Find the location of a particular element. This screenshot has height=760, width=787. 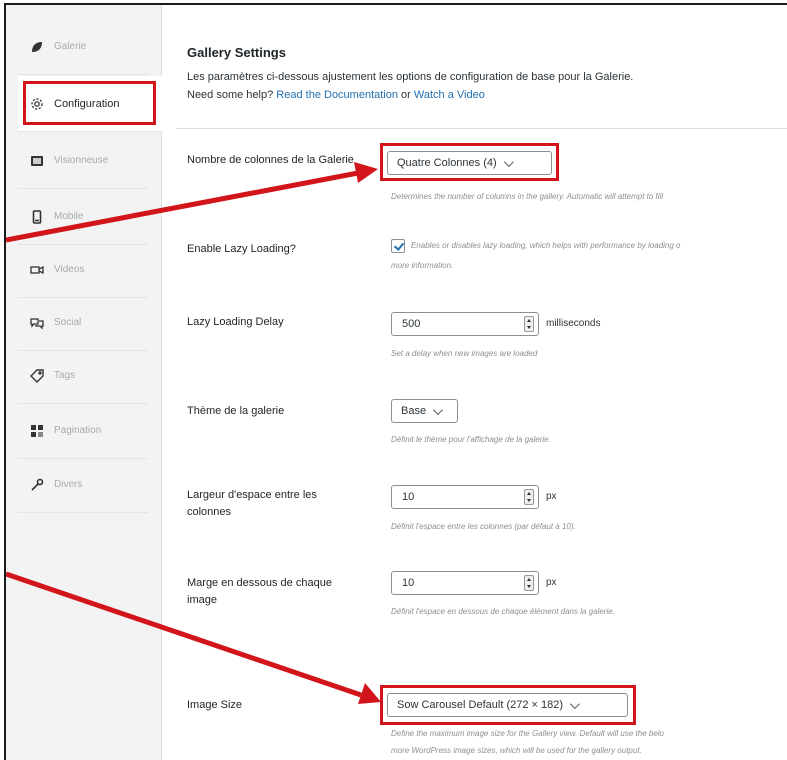

arrow-head-columns is located at coordinates (366, 172).